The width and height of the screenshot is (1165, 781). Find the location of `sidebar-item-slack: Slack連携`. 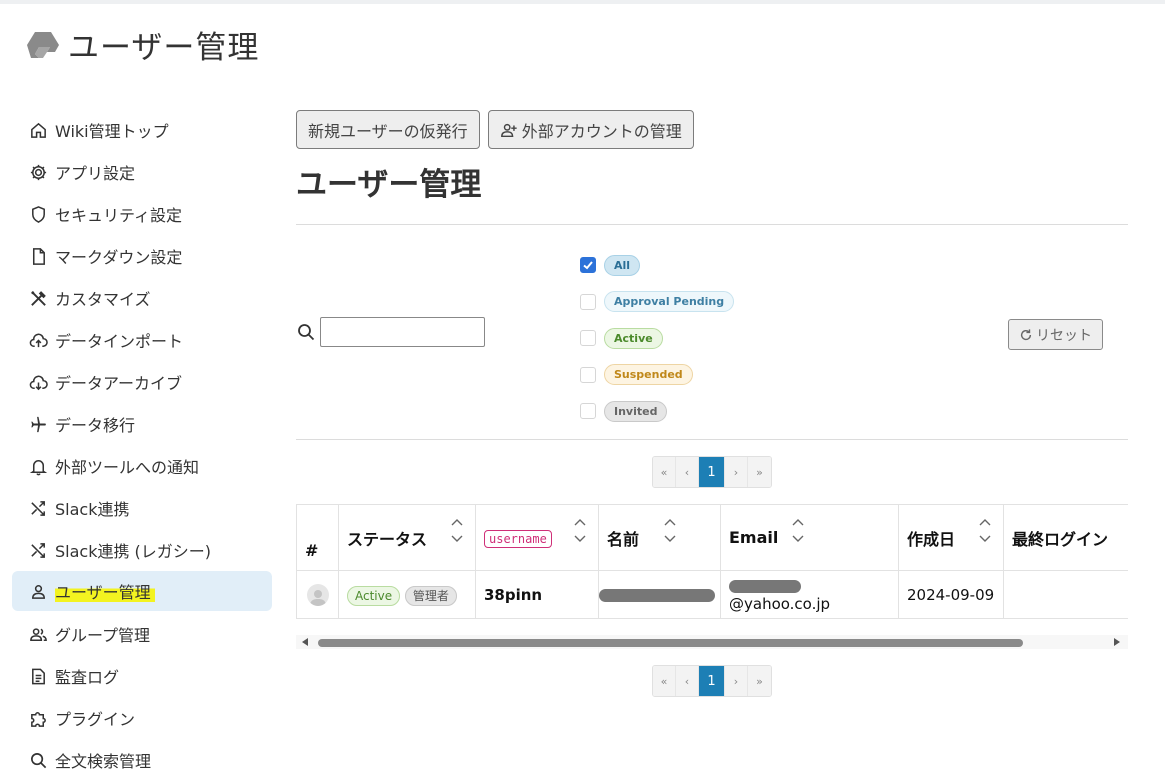

sidebar-item-slack: Slack連携 is located at coordinates (142, 508).